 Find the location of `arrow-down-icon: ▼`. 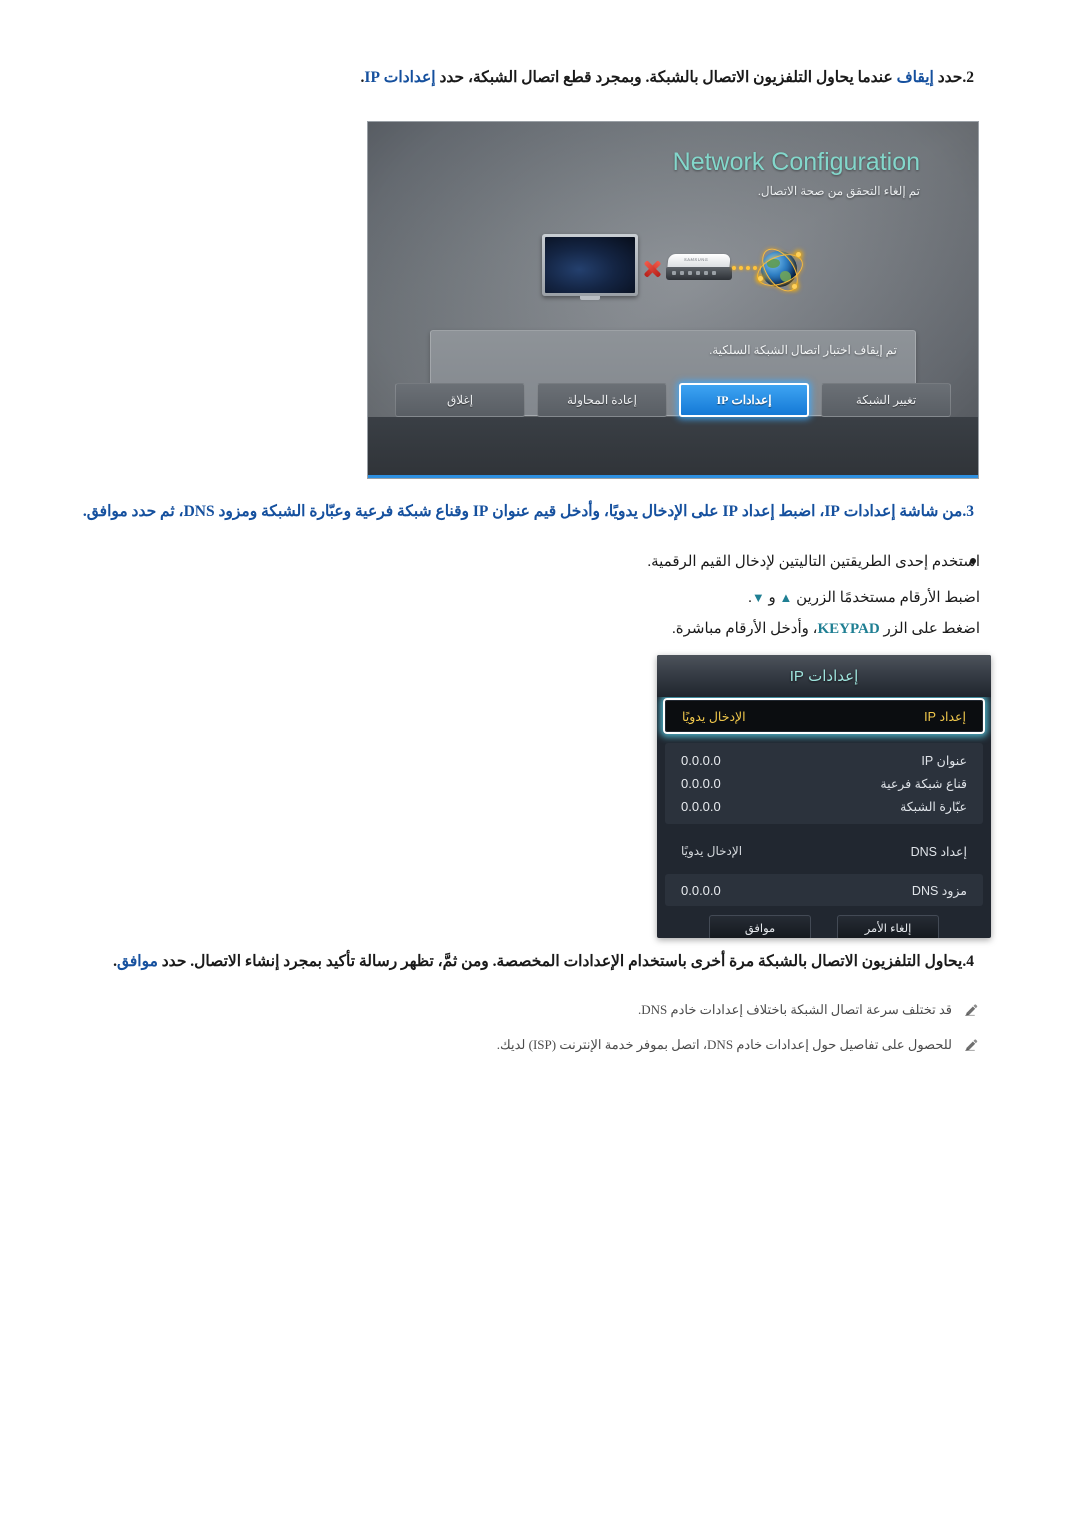

arrow-down-icon: ▼ is located at coordinates (758, 598).